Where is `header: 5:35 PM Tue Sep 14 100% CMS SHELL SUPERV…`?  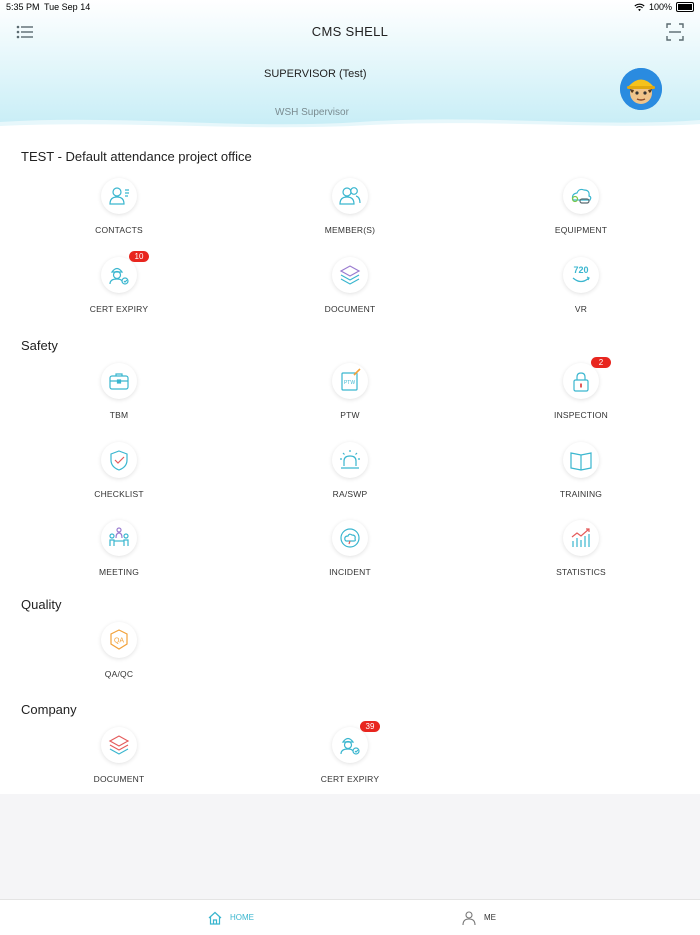 header: 5:35 PM Tue Sep 14 100% CMS SHELL SUPERV… is located at coordinates (350, 65).